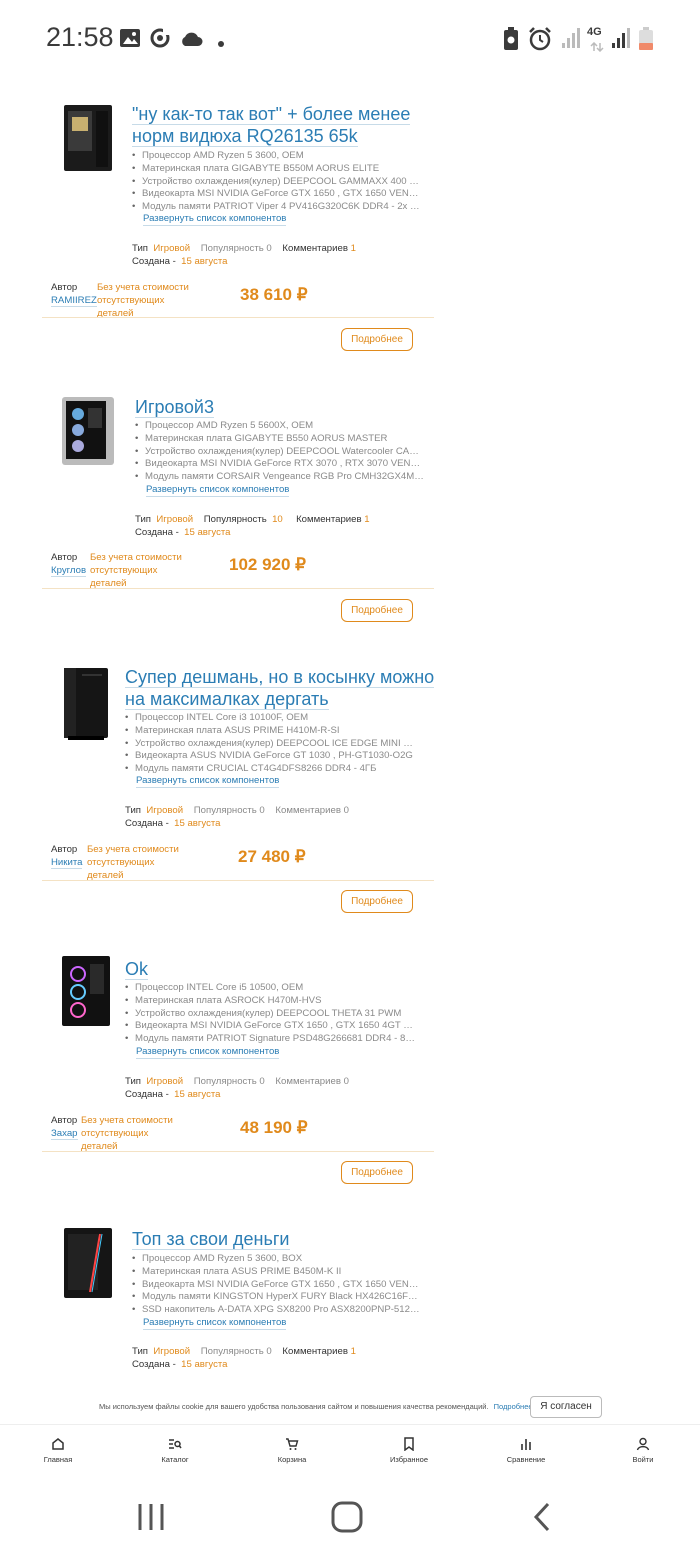  I want to click on nav-cart: Корзина, so click(292, 1450).